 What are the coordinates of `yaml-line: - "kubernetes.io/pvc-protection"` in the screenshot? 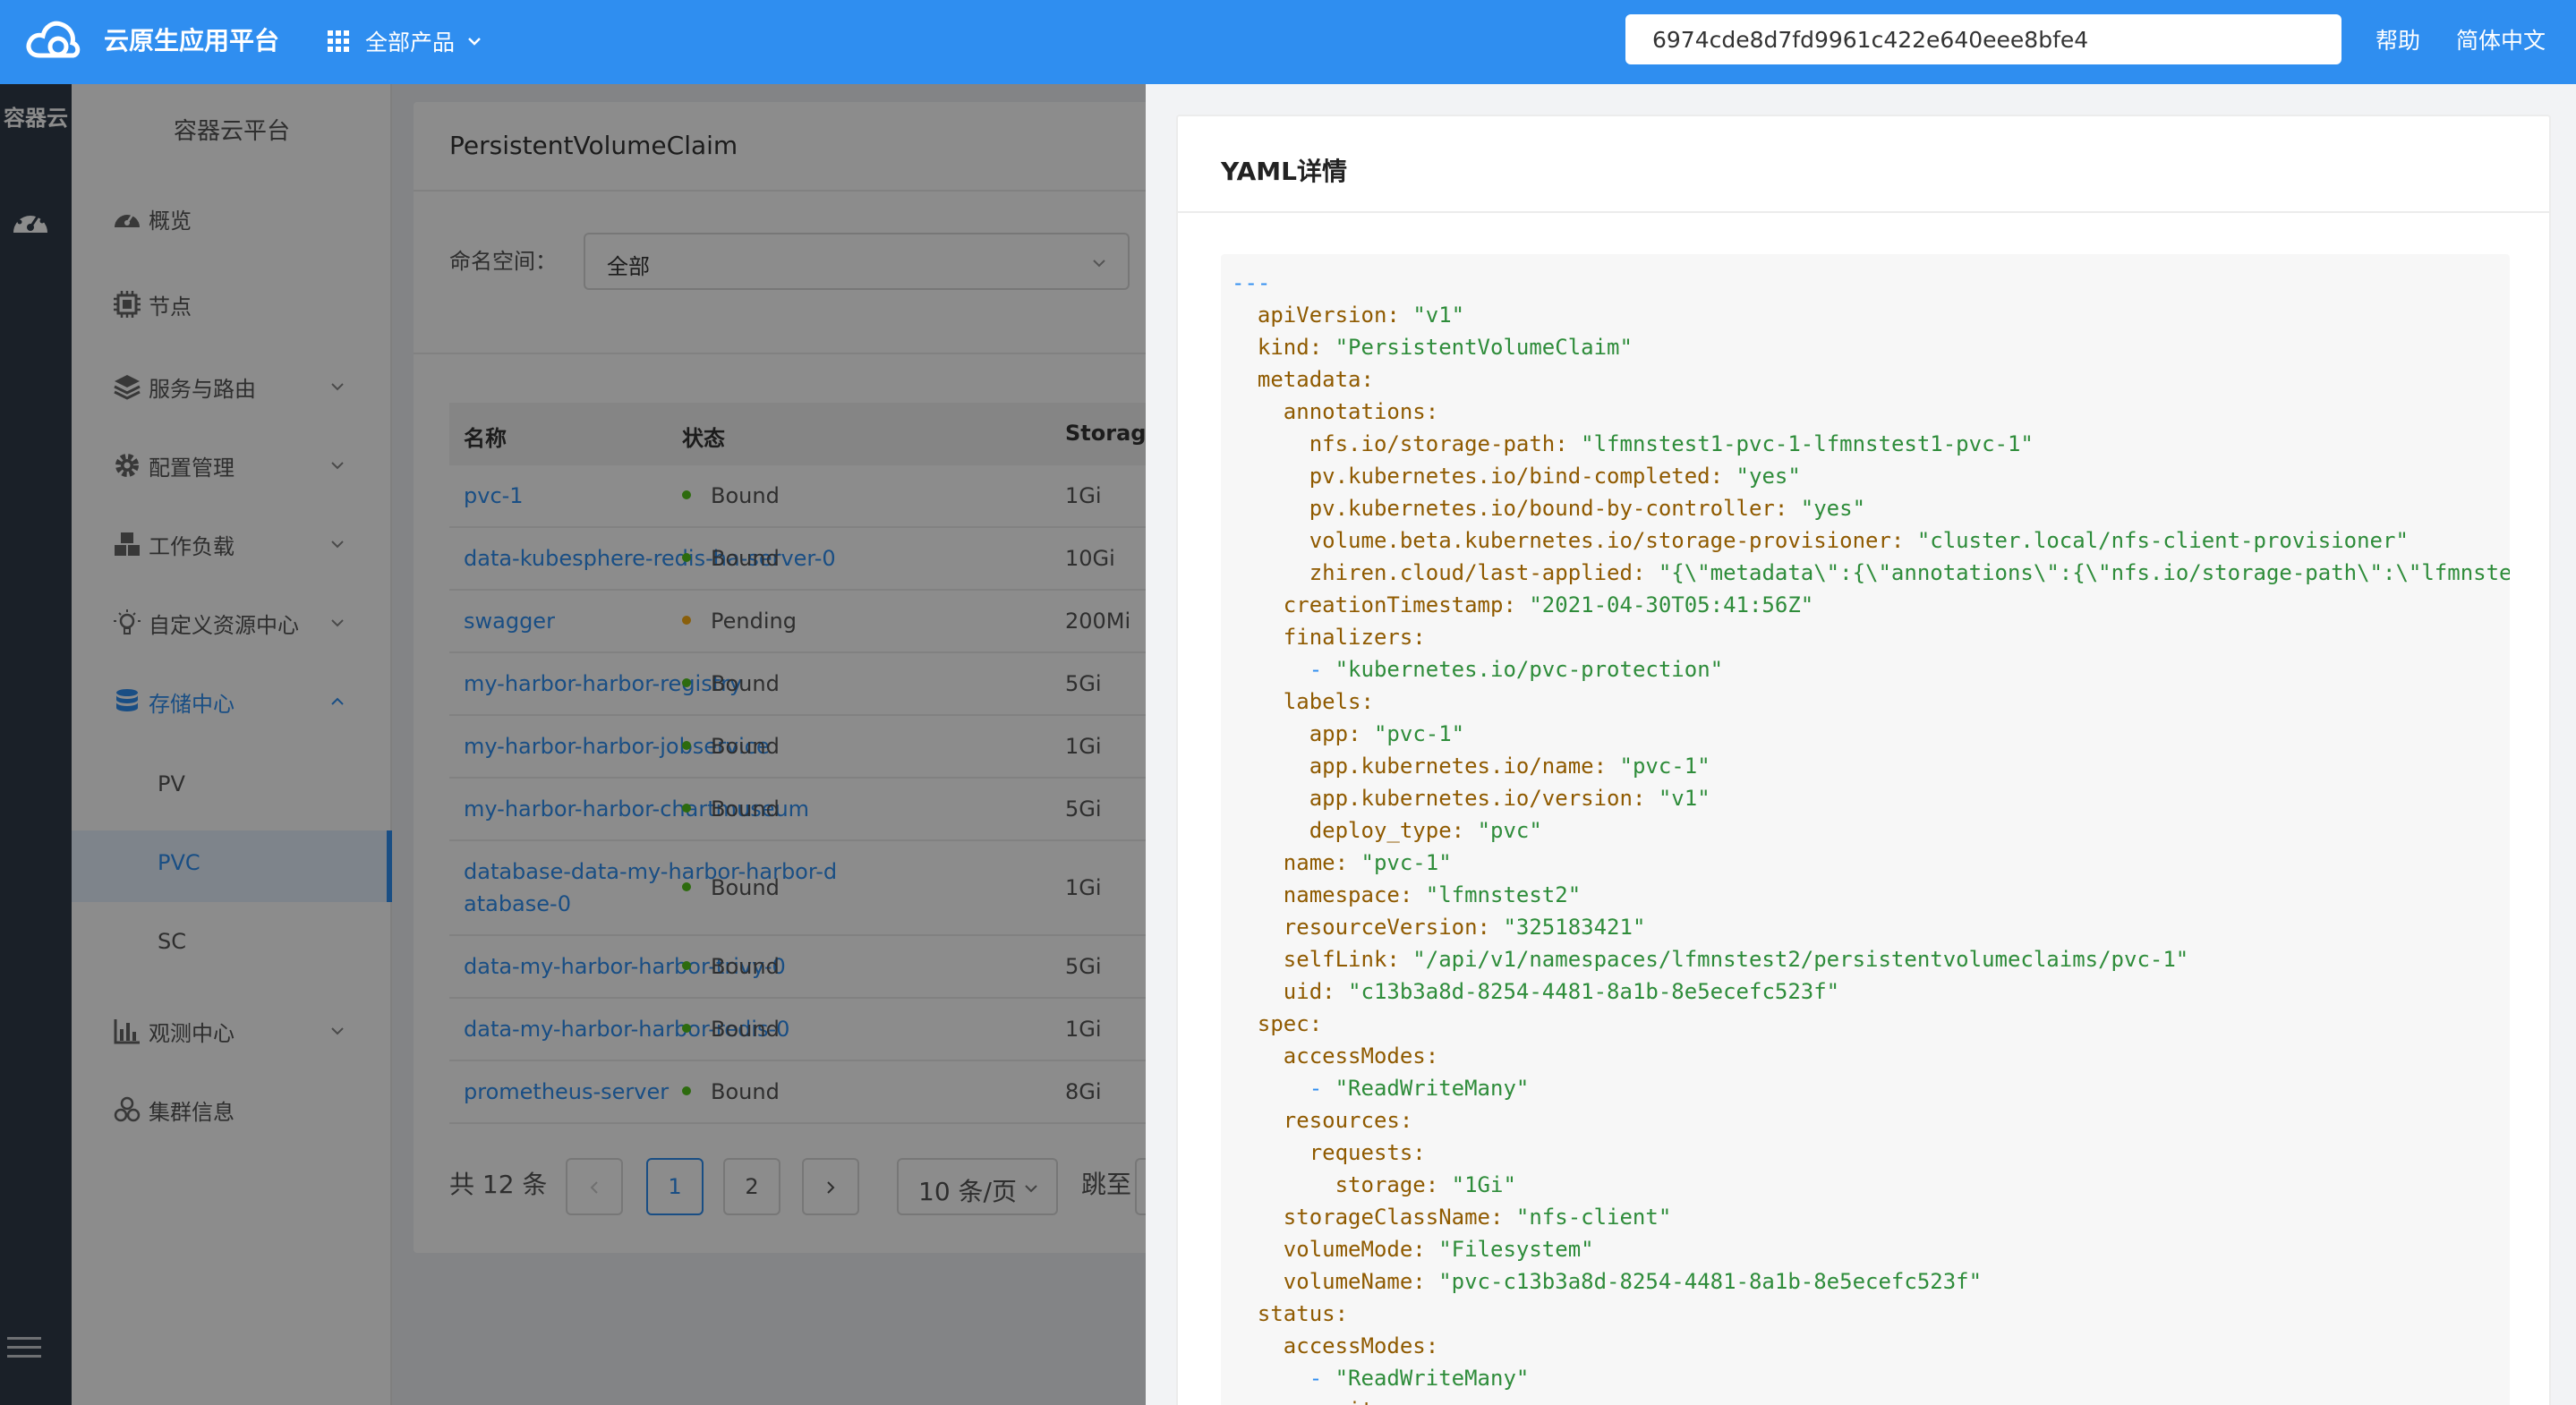 It's located at (1871, 669).